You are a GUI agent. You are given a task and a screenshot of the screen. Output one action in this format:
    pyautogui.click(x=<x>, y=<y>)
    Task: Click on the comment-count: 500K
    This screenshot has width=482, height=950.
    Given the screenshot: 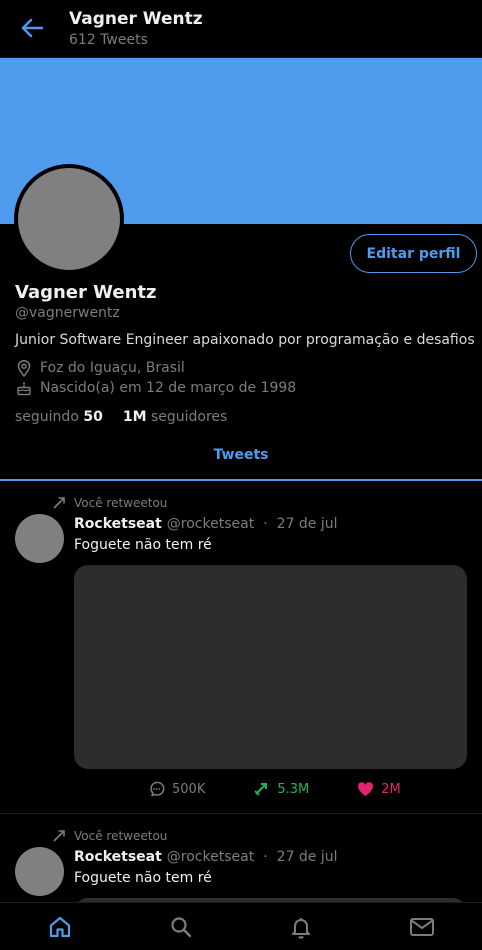 What is the action you would take?
    pyautogui.click(x=189, y=789)
    